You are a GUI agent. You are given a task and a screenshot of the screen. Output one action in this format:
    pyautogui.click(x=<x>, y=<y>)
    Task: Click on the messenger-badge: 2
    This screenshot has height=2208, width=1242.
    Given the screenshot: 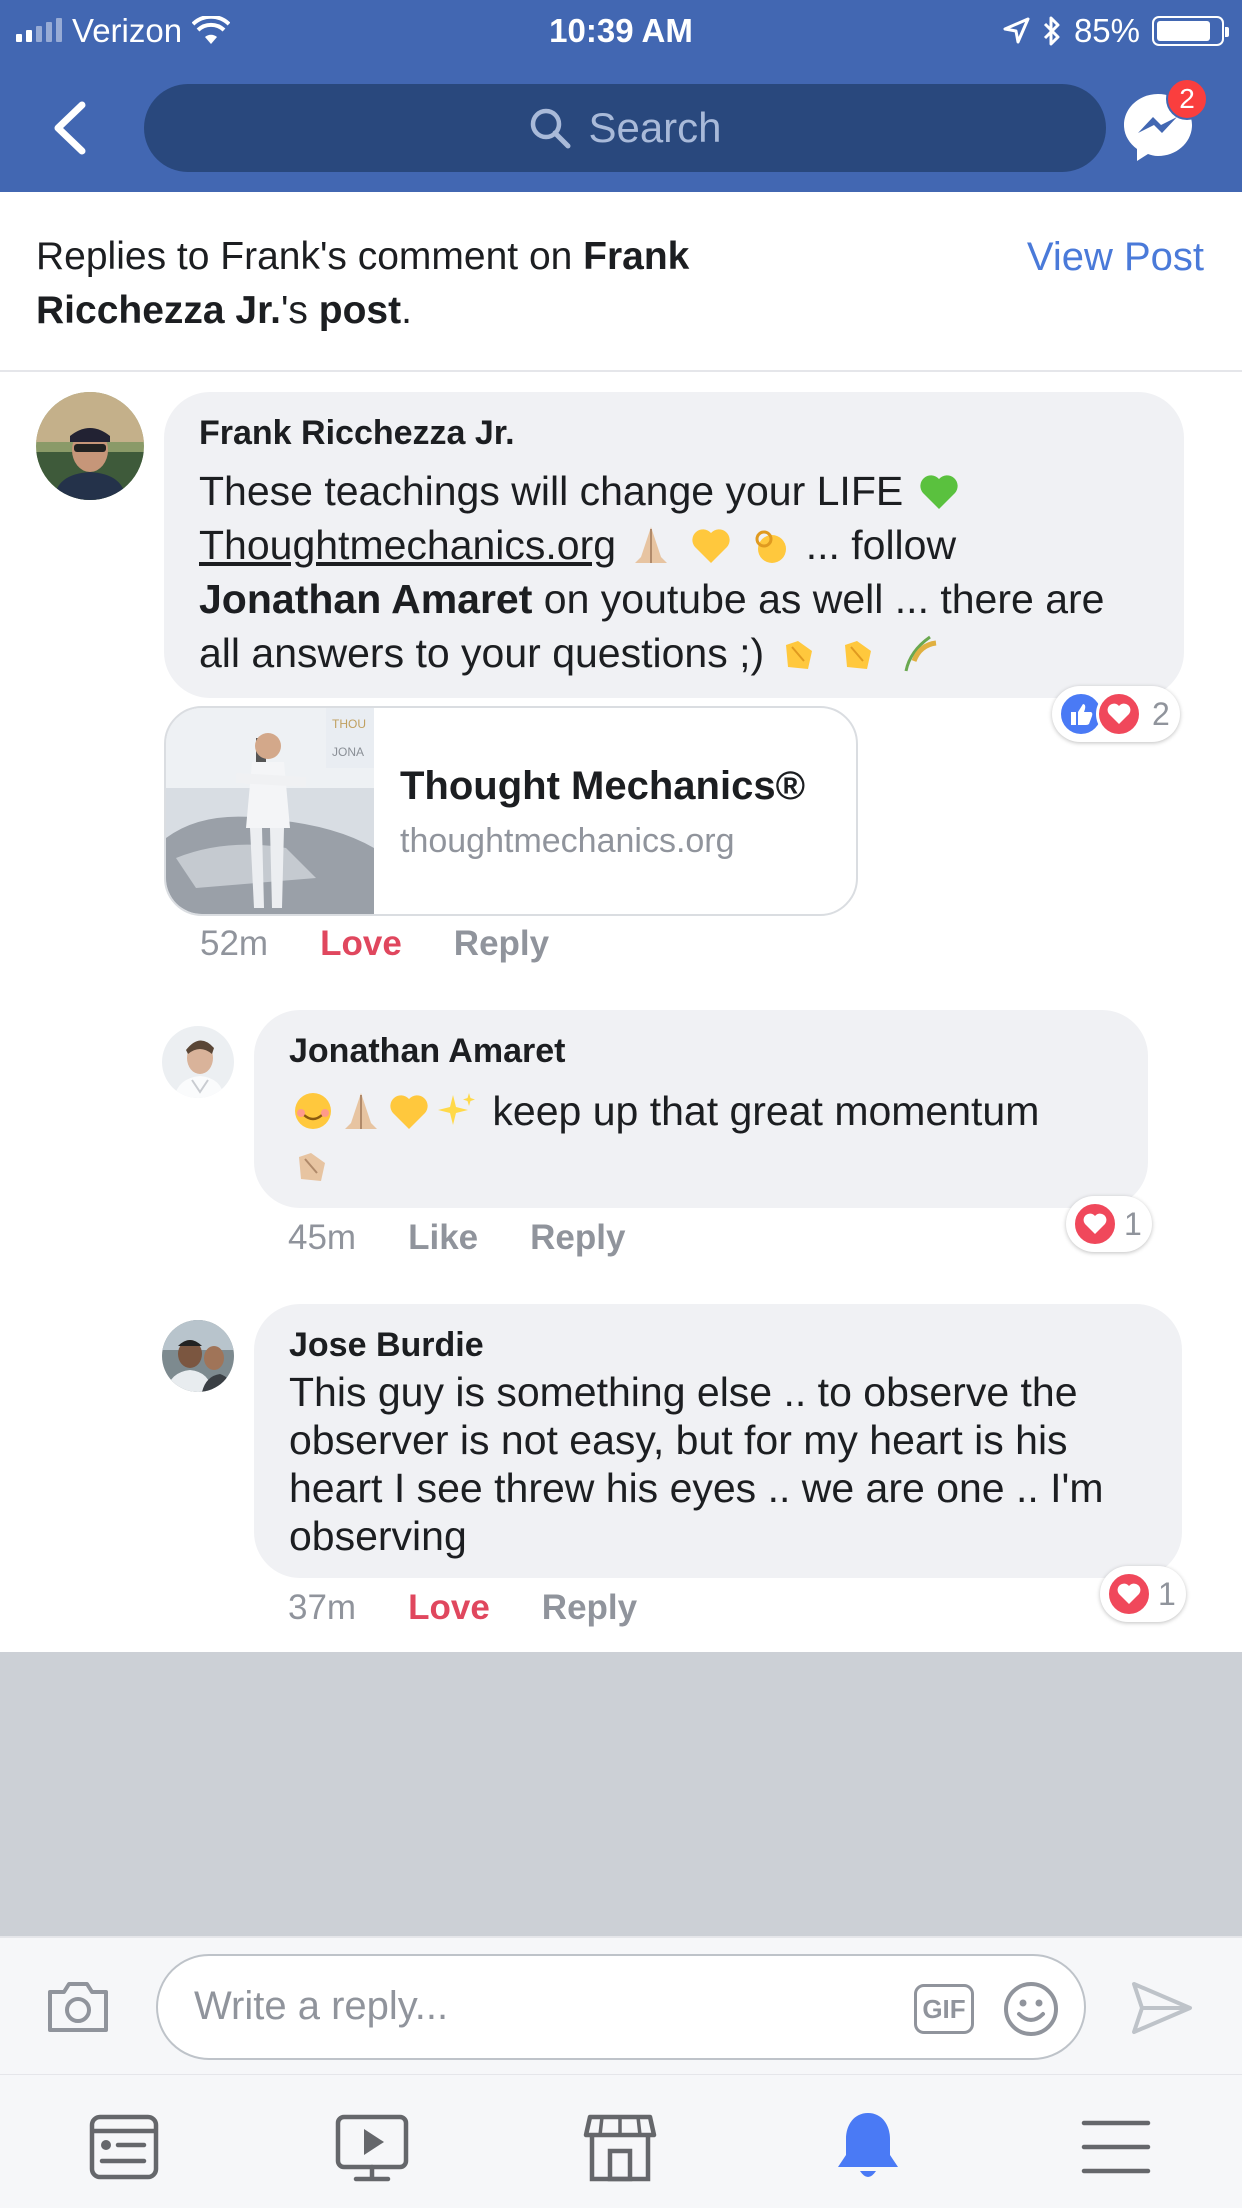 What is the action you would take?
    pyautogui.click(x=1187, y=99)
    